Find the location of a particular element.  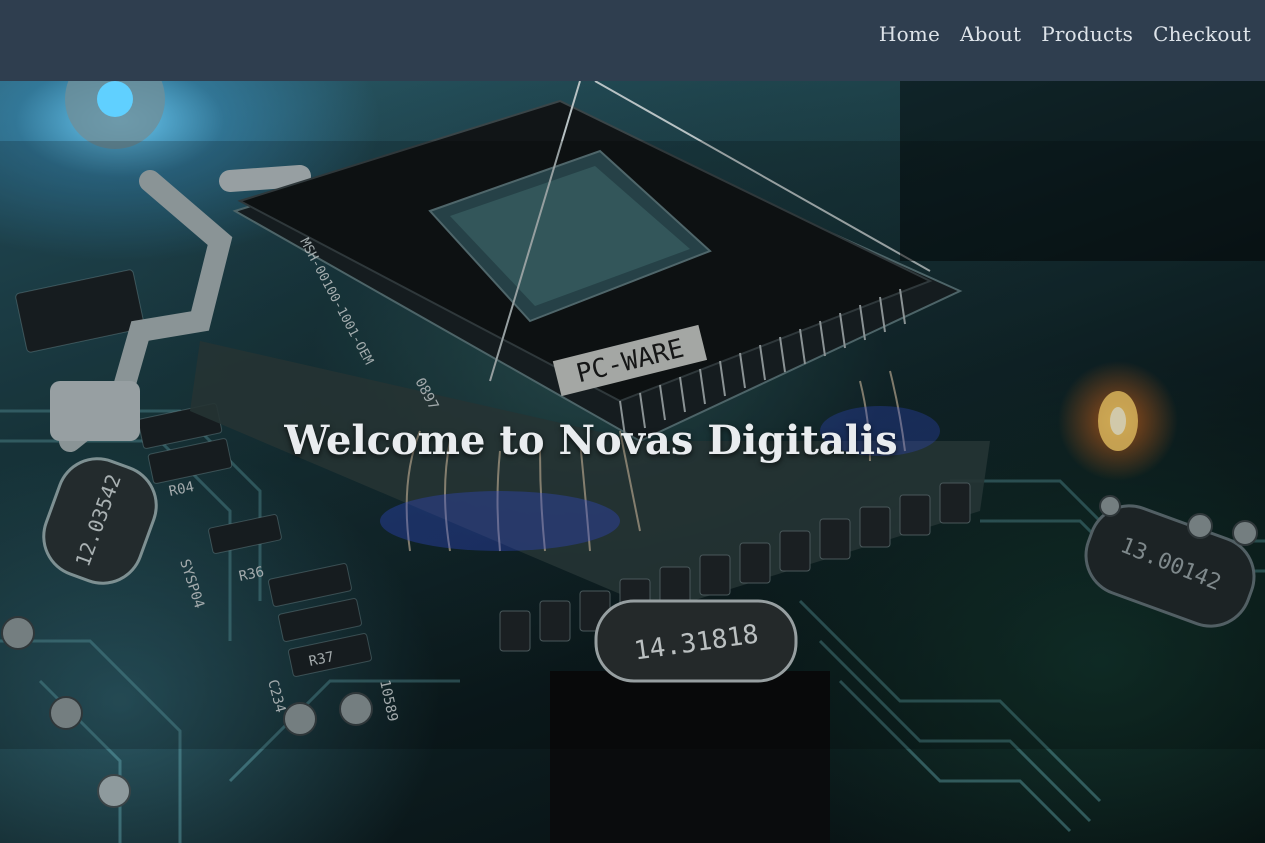

nav-link-home: Home is located at coordinates (909, 34).